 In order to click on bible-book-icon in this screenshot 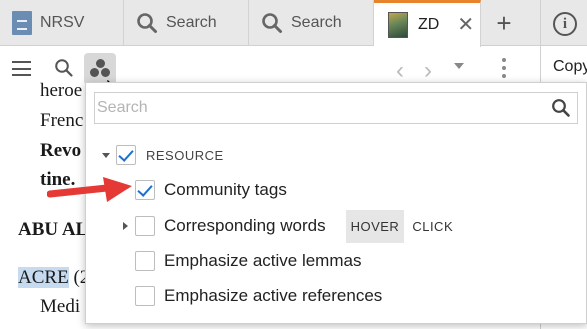, I will do `click(22, 23)`.